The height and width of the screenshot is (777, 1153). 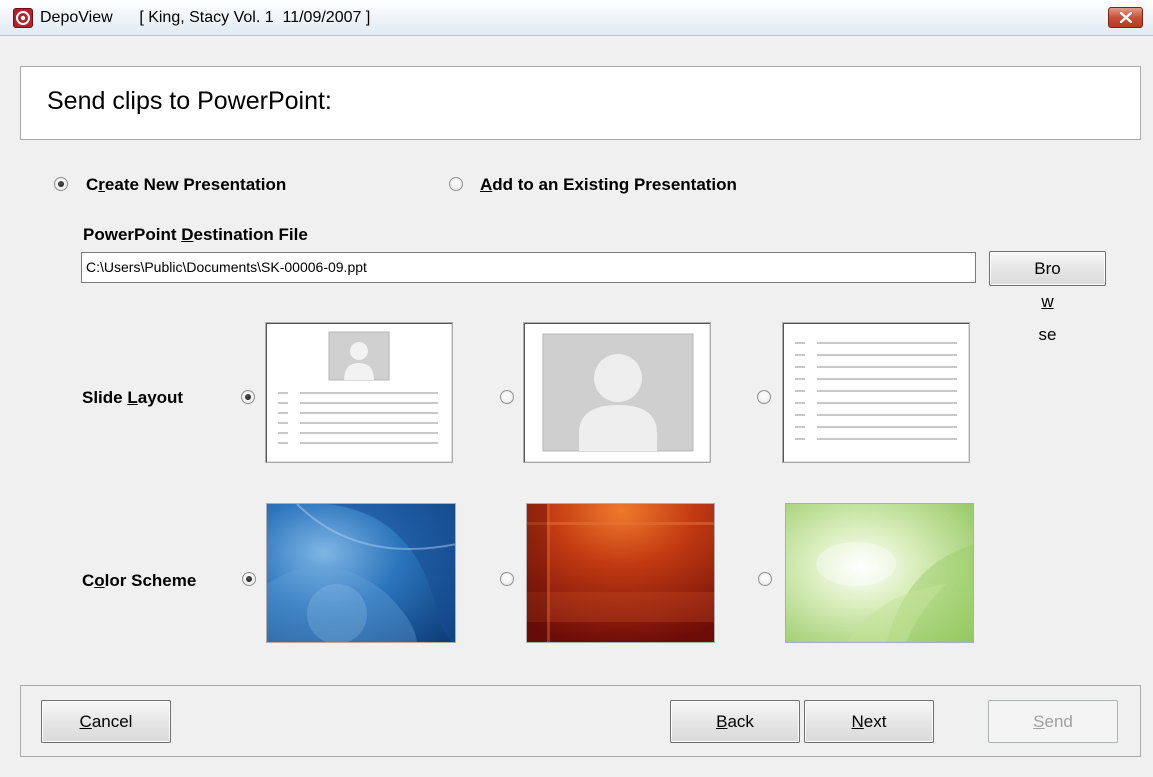 I want to click on color-scheme-option-1-radio, so click(x=249, y=579).